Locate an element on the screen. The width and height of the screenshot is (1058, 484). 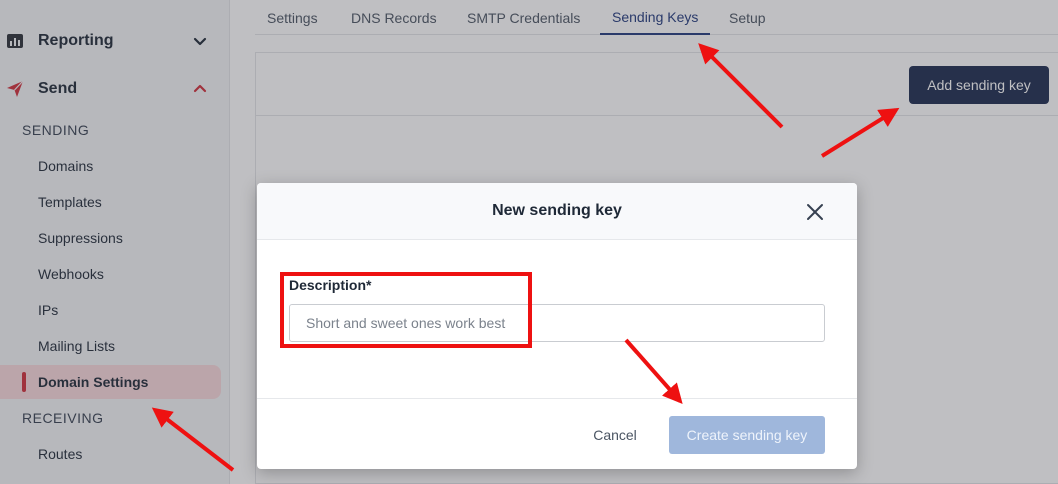
close-icon is located at coordinates (815, 212).